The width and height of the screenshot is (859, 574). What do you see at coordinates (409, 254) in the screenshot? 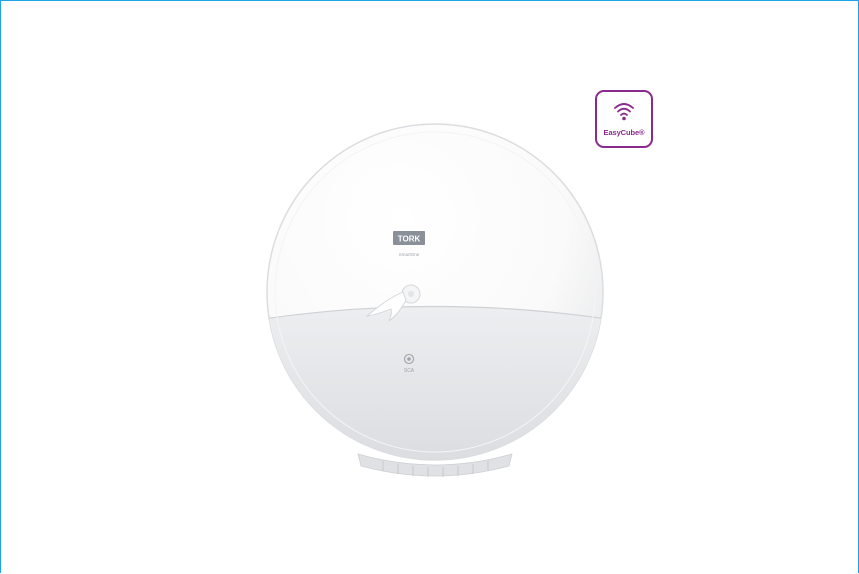
I see `model-label: SmartOne` at bounding box center [409, 254].